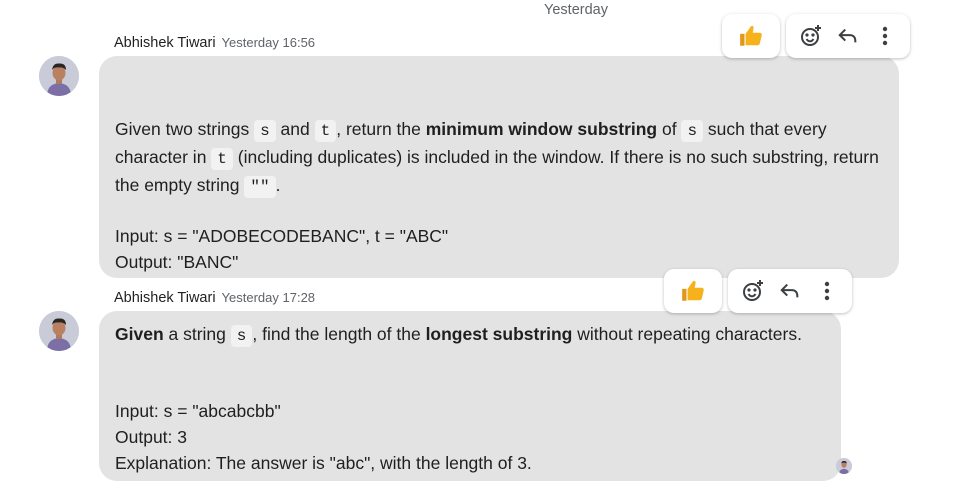 This screenshot has height=493, width=953. Describe the element at coordinates (268, 42) in the screenshot. I see `message-time: Yesterday 16:56` at that location.